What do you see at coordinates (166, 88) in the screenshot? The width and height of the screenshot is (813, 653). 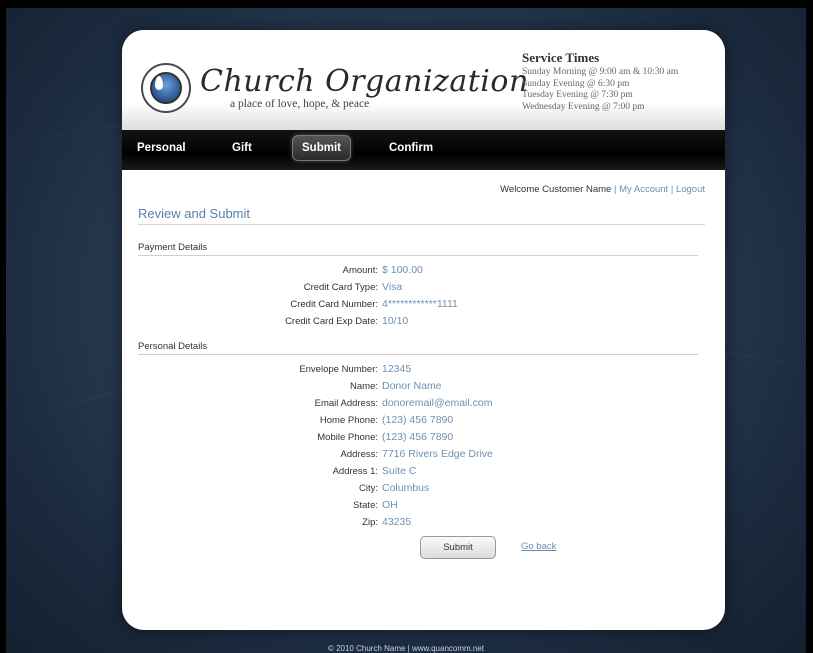 I see `dove-flame-emblem-icon` at bounding box center [166, 88].